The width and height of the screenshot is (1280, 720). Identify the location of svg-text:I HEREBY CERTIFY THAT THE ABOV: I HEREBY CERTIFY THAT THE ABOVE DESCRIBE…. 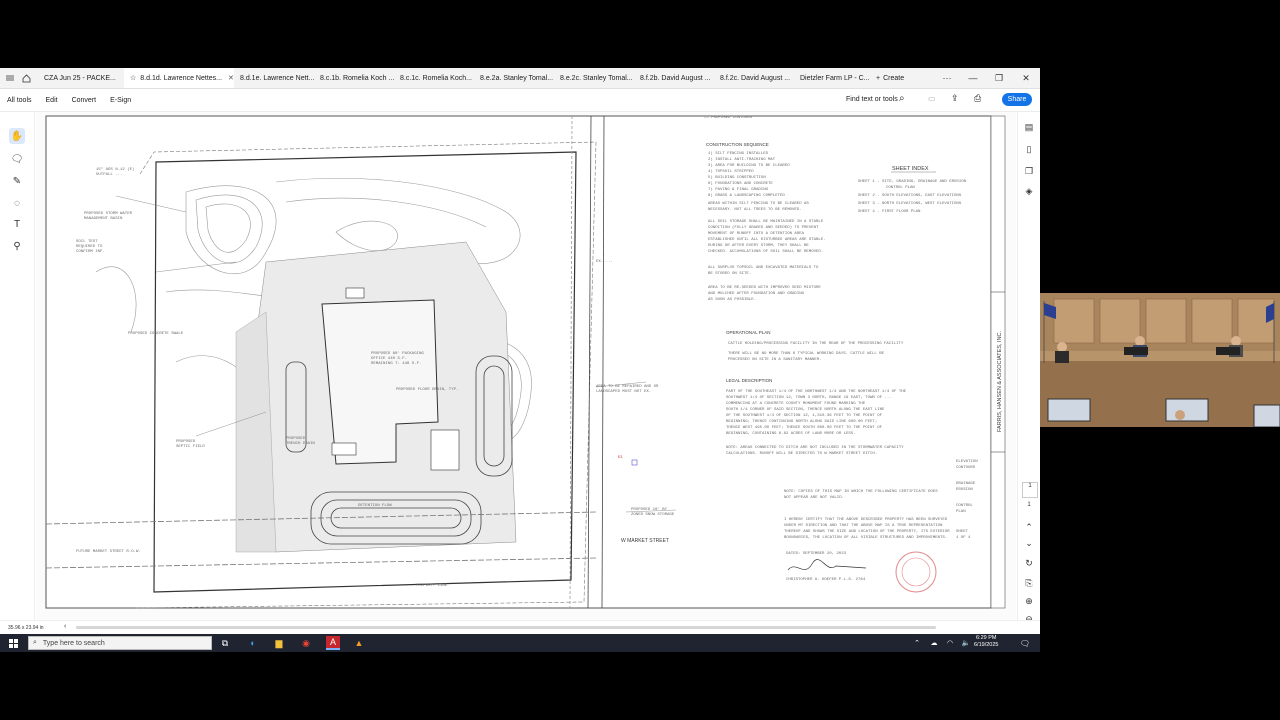
(866, 520).